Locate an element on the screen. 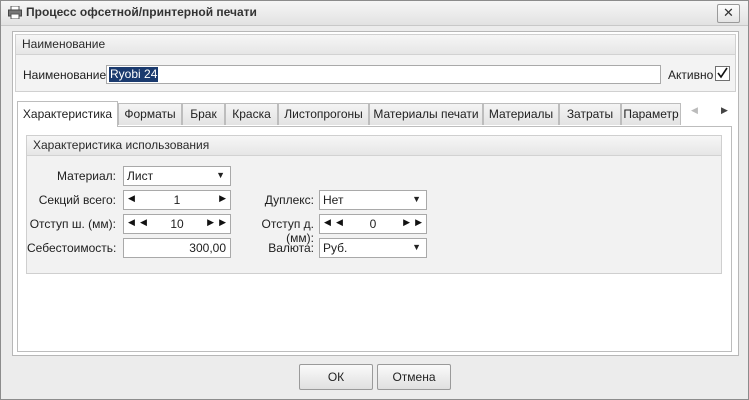 Image resolution: width=749 pixels, height=400 pixels. characteristic-group-header: Характеристика использования is located at coordinates (374, 146).